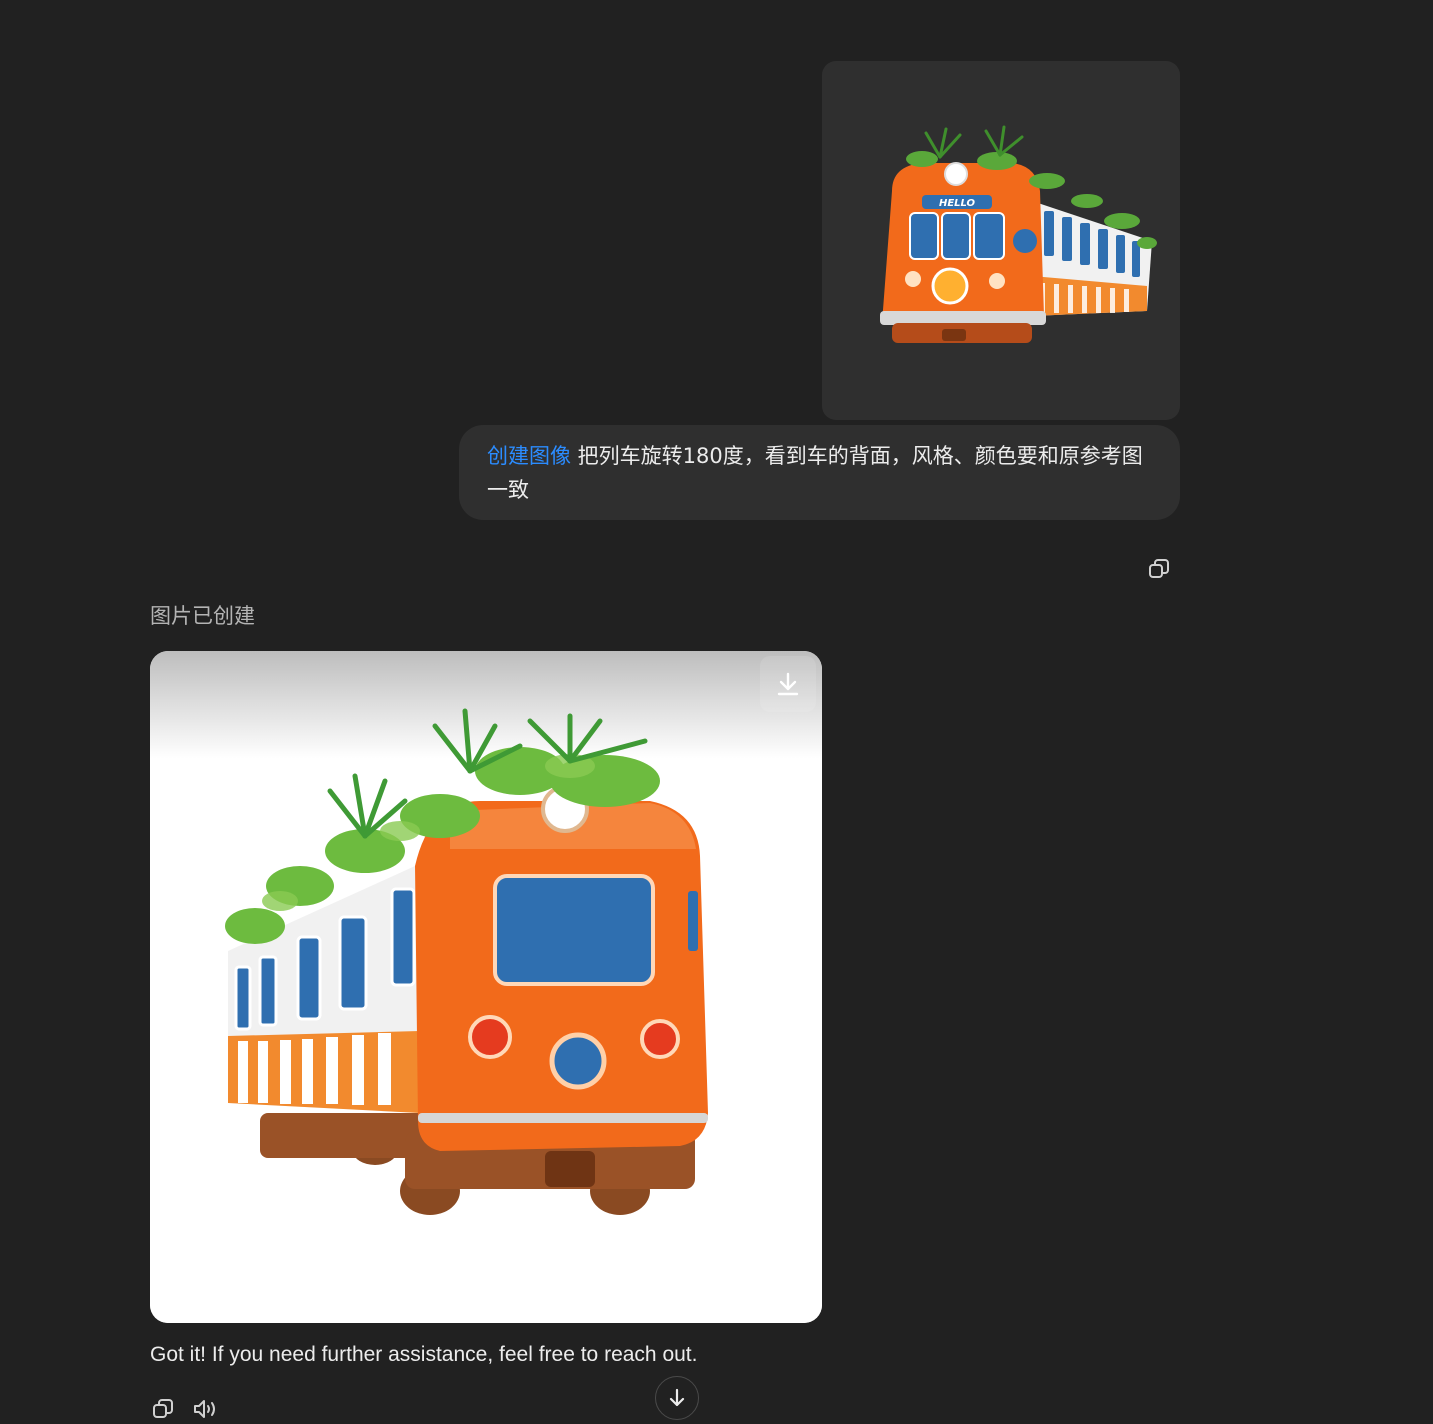 The image size is (1433, 1424). Describe the element at coordinates (184, 1409) in the screenshot. I see `message-actions` at that location.